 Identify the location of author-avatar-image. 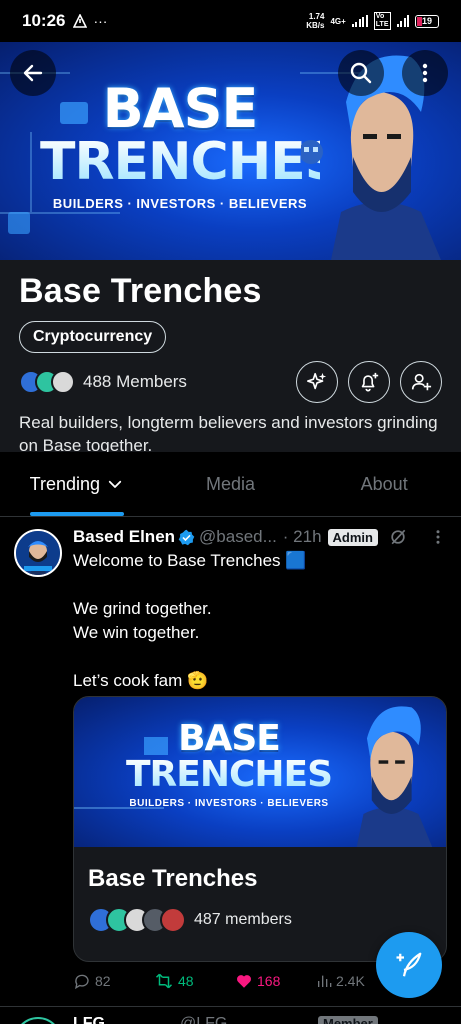
(38, 553).